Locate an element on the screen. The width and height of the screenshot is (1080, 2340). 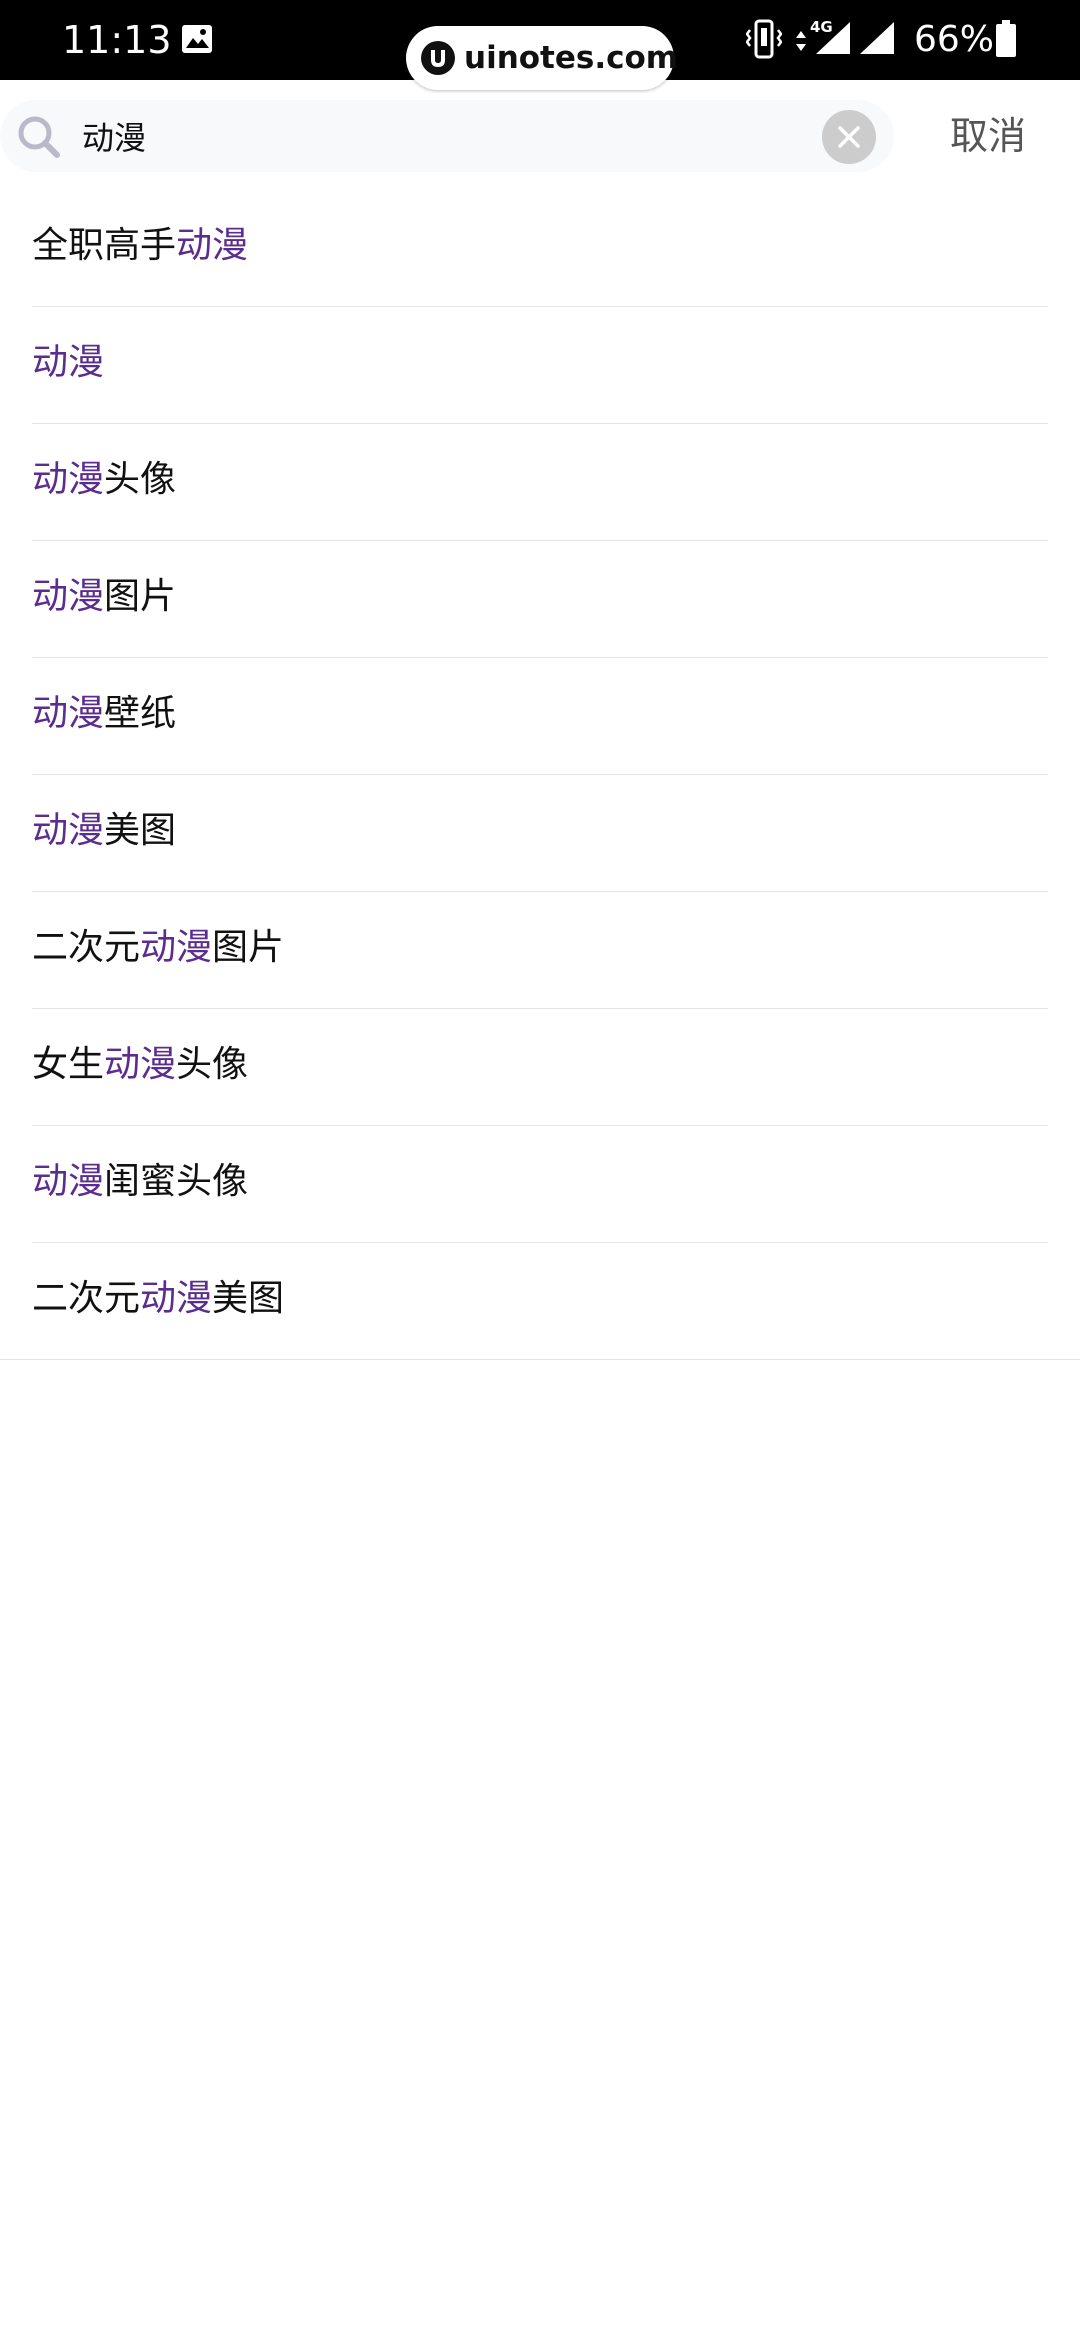
suggestion-text: 二次元动漫美图 is located at coordinates (158, 1299).